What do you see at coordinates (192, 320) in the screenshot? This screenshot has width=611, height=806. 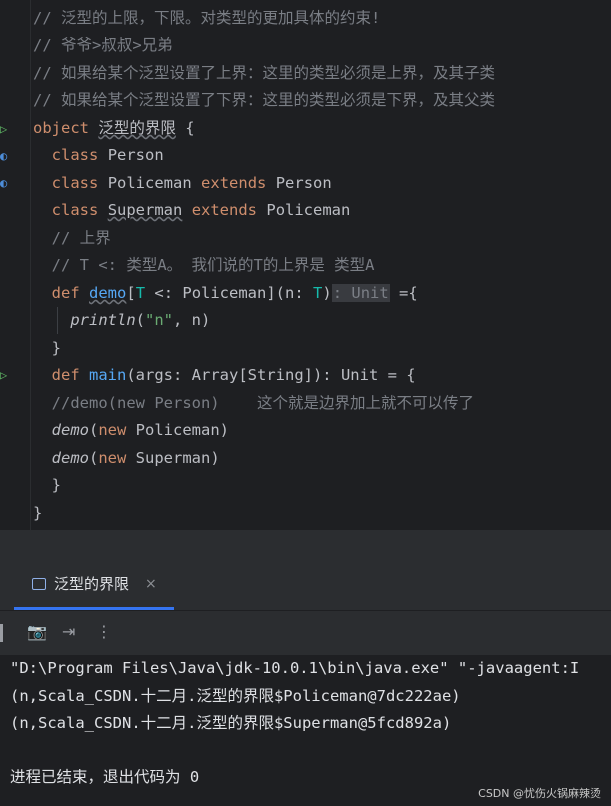 I see `args: , n)` at bounding box center [192, 320].